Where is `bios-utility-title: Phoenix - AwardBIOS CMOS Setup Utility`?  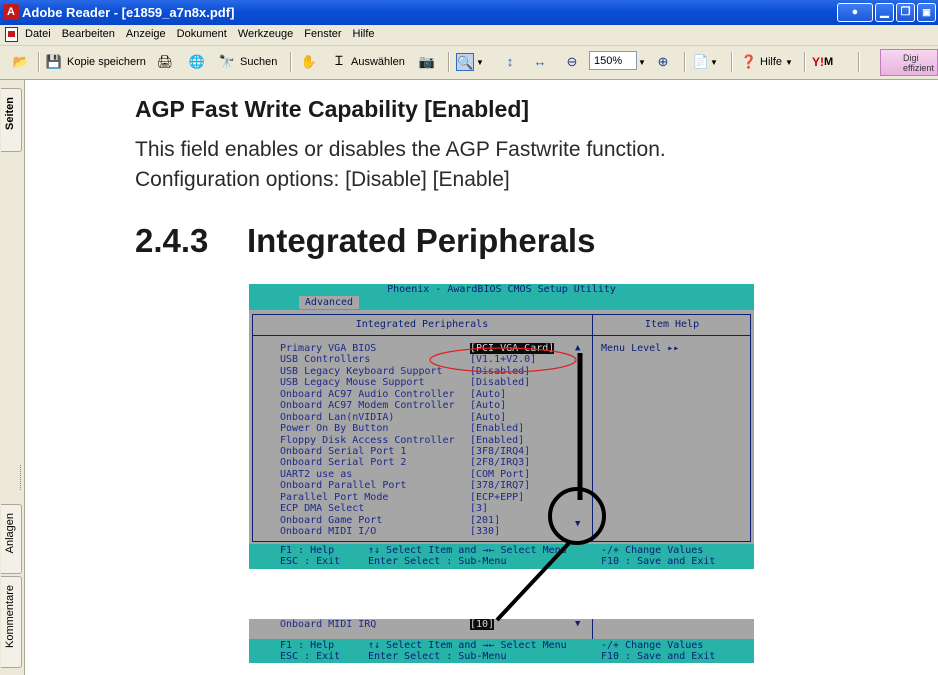 bios-utility-title: Phoenix - AwardBIOS CMOS Setup Utility is located at coordinates (501, 289).